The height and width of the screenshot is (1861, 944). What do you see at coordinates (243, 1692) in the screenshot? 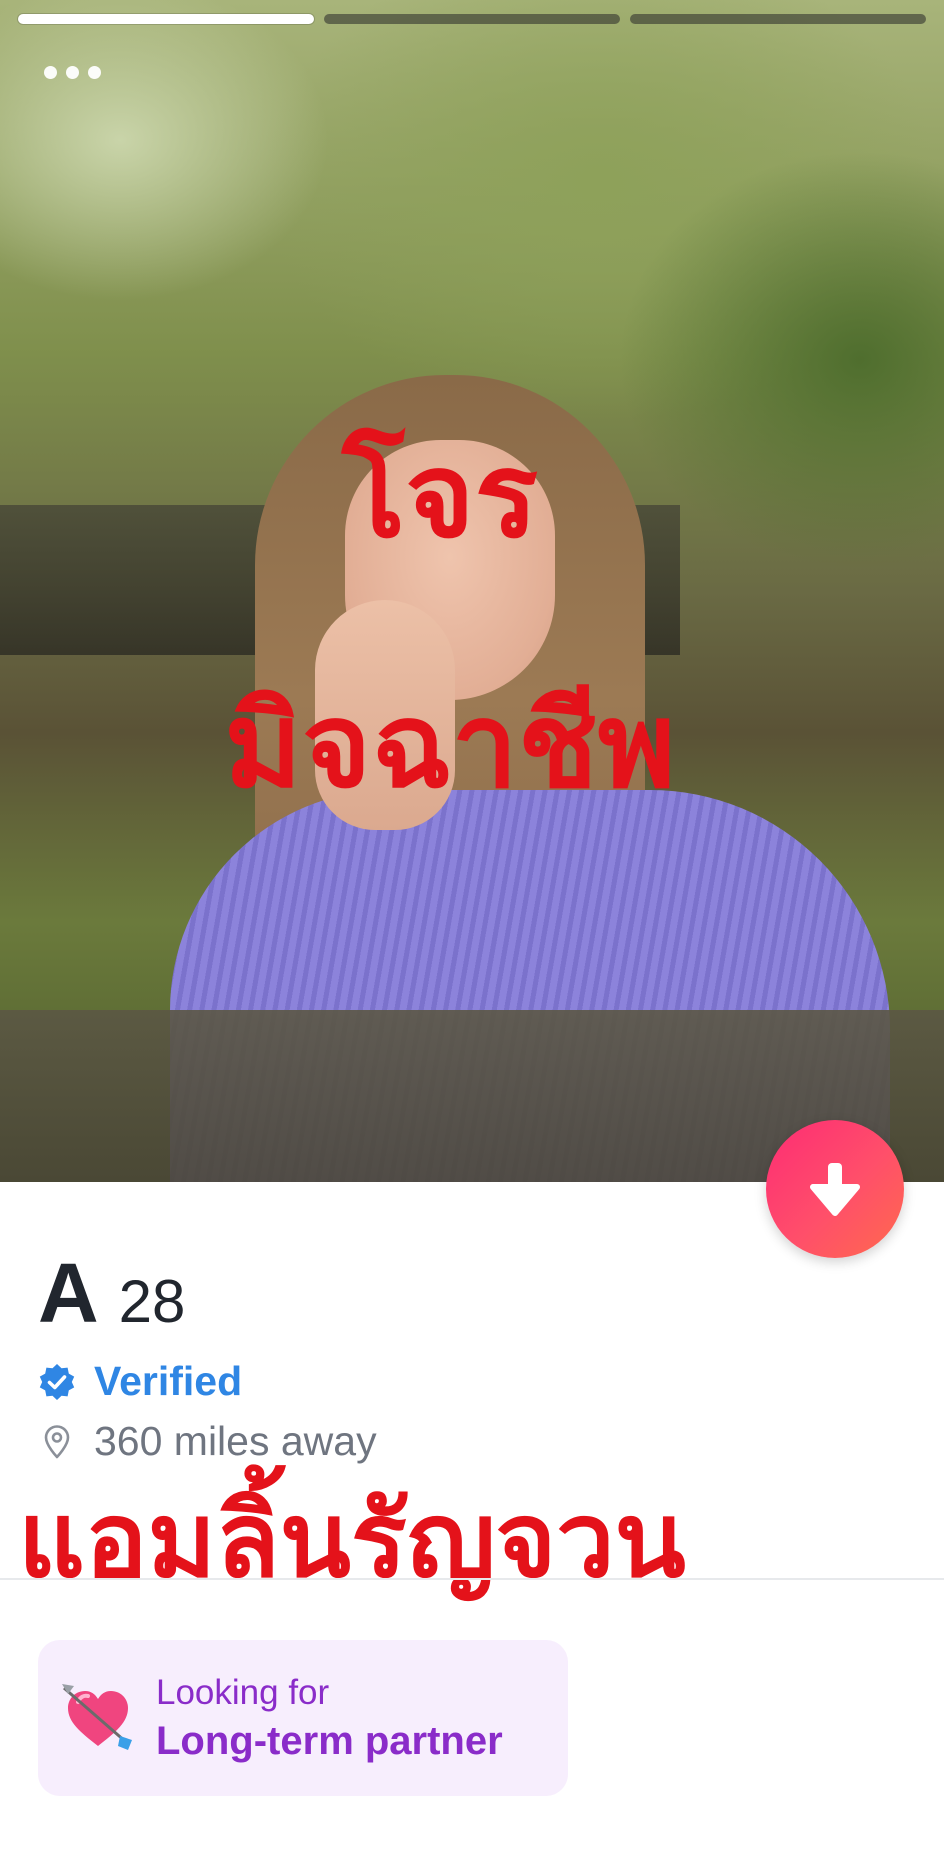
I see `looking-for-label: Looking for` at bounding box center [243, 1692].